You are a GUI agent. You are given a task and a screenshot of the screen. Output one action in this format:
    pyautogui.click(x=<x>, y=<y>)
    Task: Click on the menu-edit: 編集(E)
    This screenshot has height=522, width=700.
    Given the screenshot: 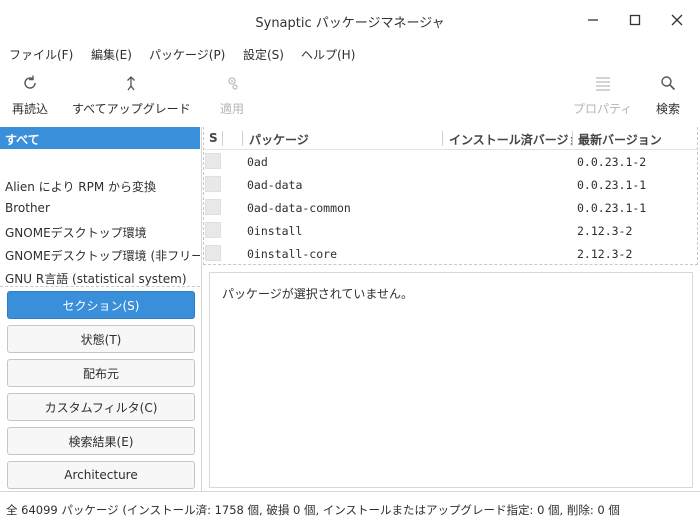 What is the action you would take?
    pyautogui.click(x=111, y=54)
    